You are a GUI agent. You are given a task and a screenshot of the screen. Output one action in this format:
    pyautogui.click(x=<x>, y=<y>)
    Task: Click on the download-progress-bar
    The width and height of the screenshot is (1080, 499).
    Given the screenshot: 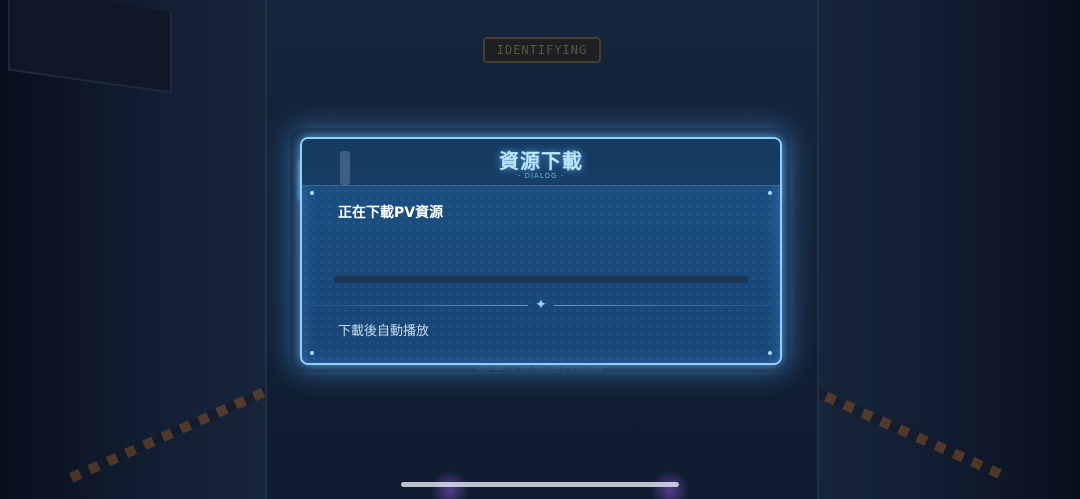 What is the action you would take?
    pyautogui.click(x=541, y=279)
    